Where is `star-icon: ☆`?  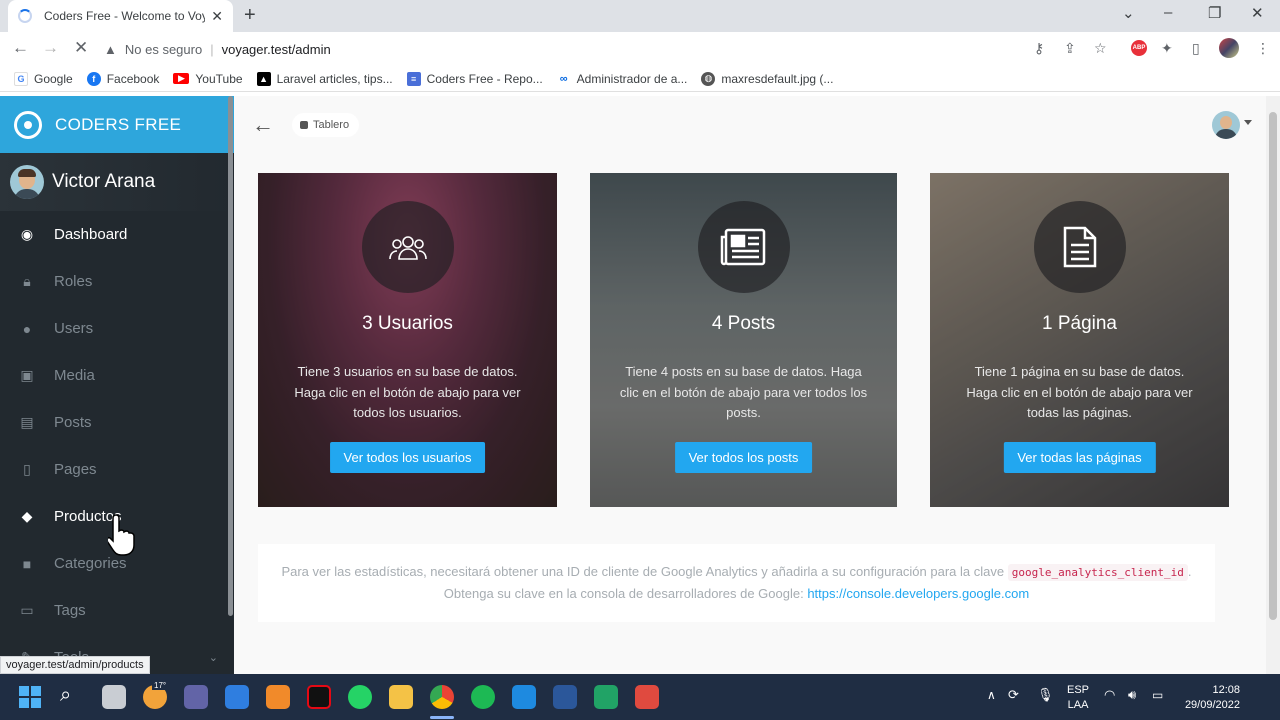
star-icon: ☆ is located at coordinates (1100, 48).